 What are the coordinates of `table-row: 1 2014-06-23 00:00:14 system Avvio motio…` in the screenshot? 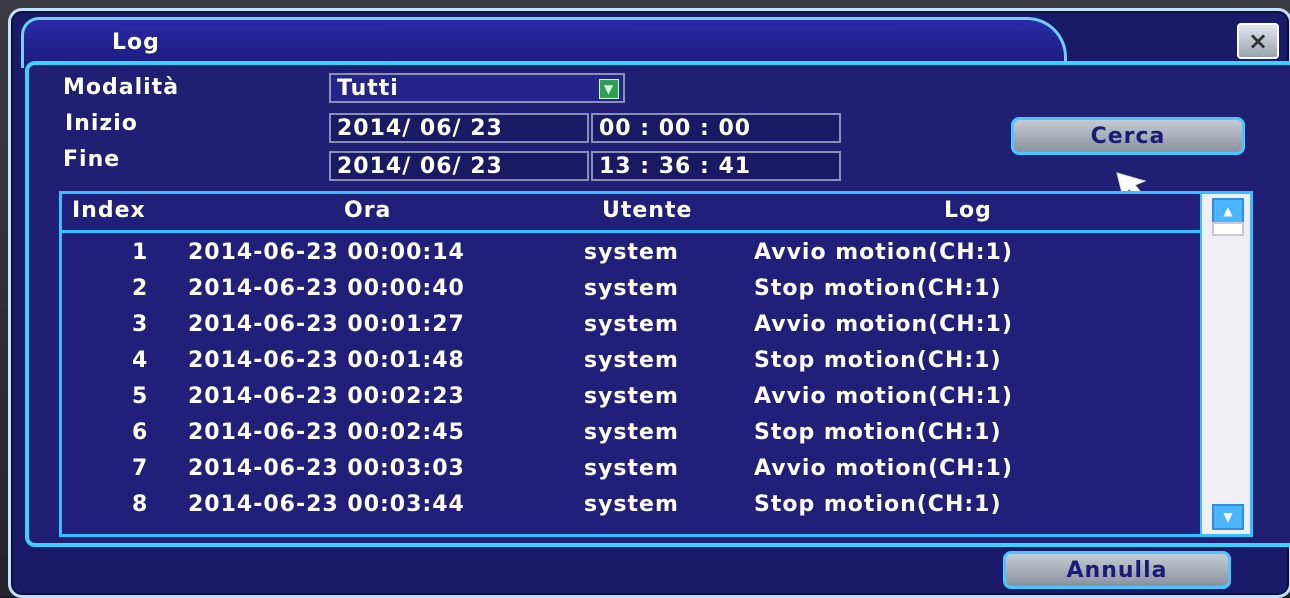 It's located at (631, 252).